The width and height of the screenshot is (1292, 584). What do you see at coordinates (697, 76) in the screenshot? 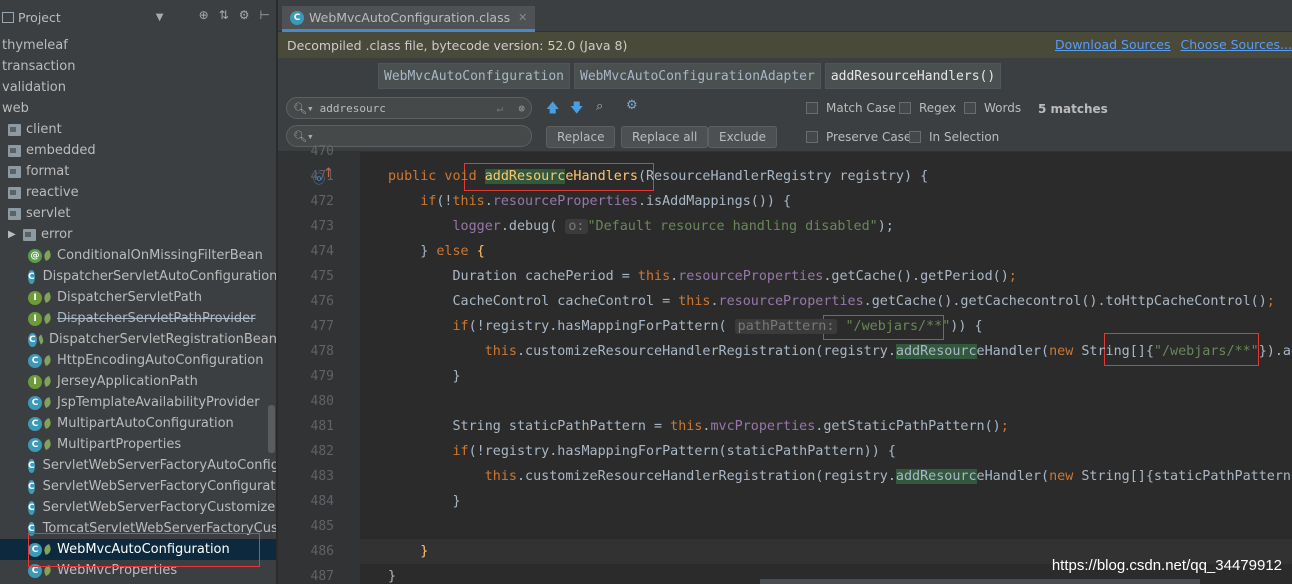
I see `breadcrumb-inner-class: WebMvcAutoConfigurationAdapter` at bounding box center [697, 76].